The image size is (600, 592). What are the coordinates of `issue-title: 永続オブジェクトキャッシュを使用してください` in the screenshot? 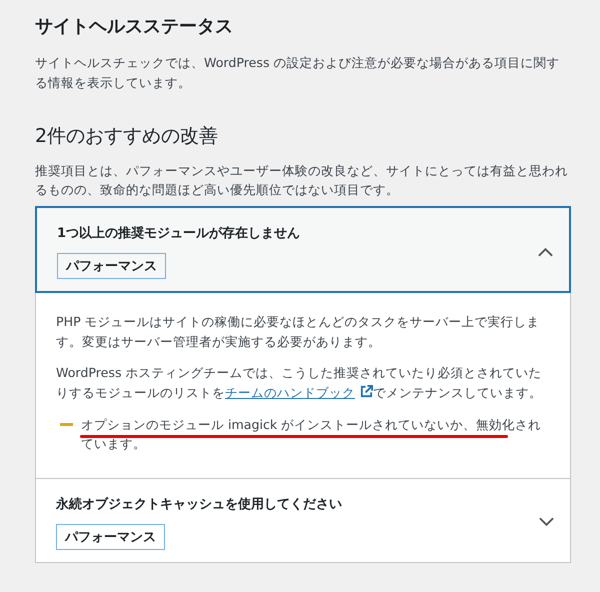 It's located at (199, 505).